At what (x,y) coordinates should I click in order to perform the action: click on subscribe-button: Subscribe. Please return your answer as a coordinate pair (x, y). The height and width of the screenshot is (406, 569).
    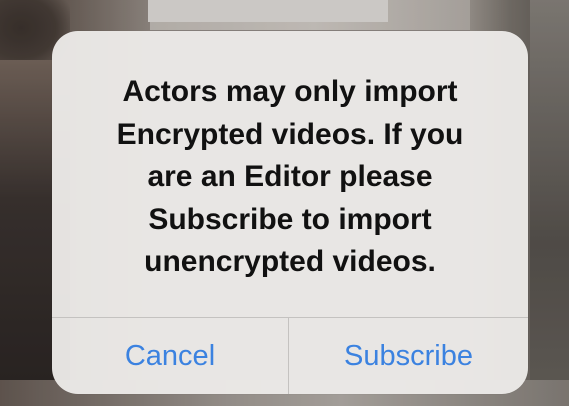
    Looking at the image, I should click on (408, 356).